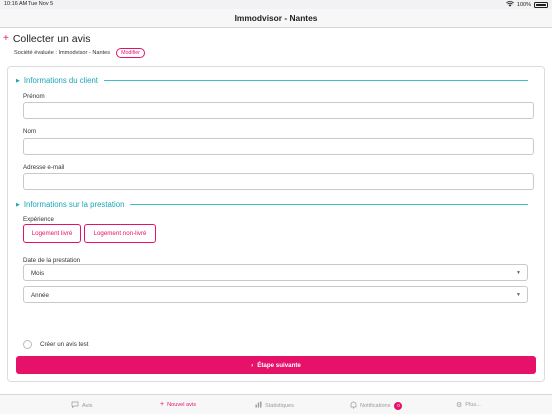 The image size is (552, 414). What do you see at coordinates (38, 219) in the screenshot?
I see `experience-label: Expérience` at bounding box center [38, 219].